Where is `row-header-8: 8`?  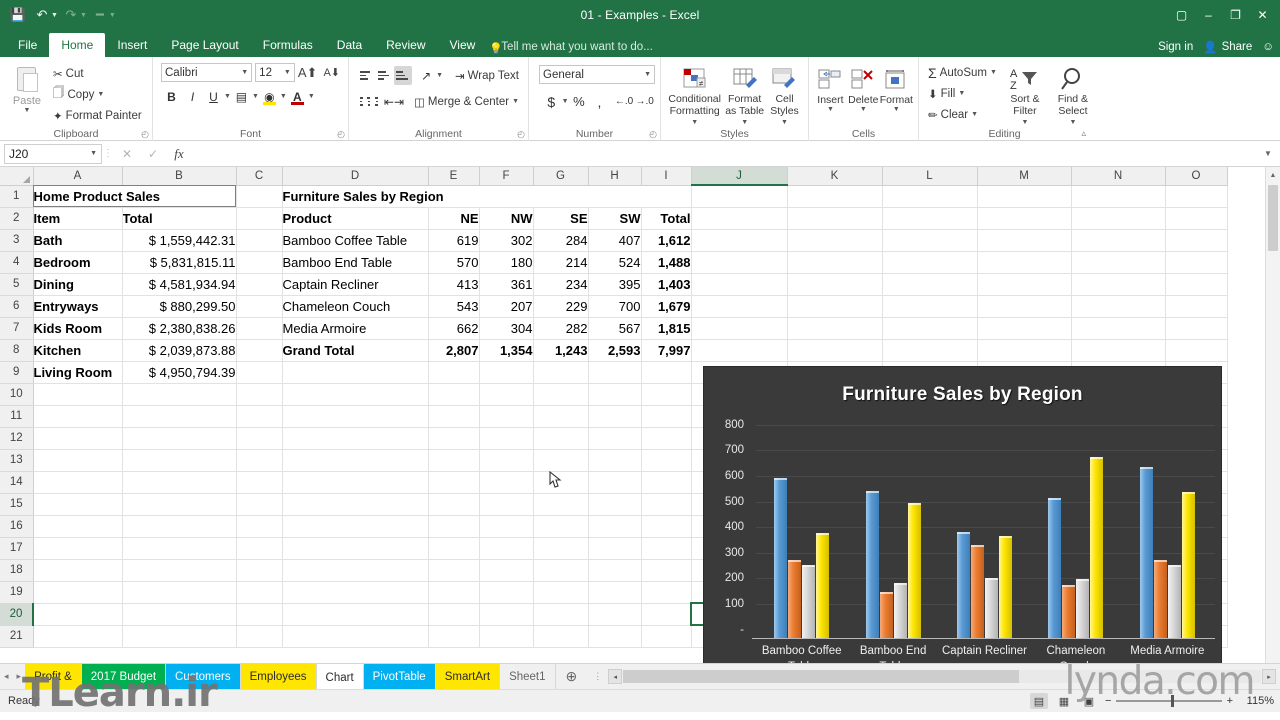 row-header-8: 8 is located at coordinates (17, 350).